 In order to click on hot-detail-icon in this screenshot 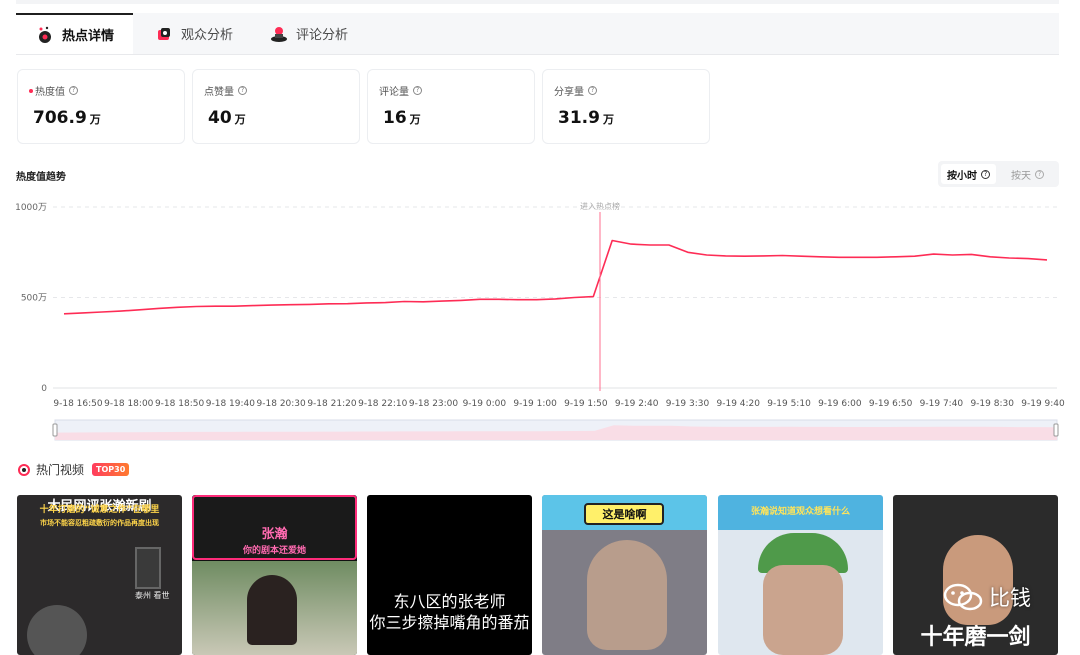, I will do `click(45, 35)`.